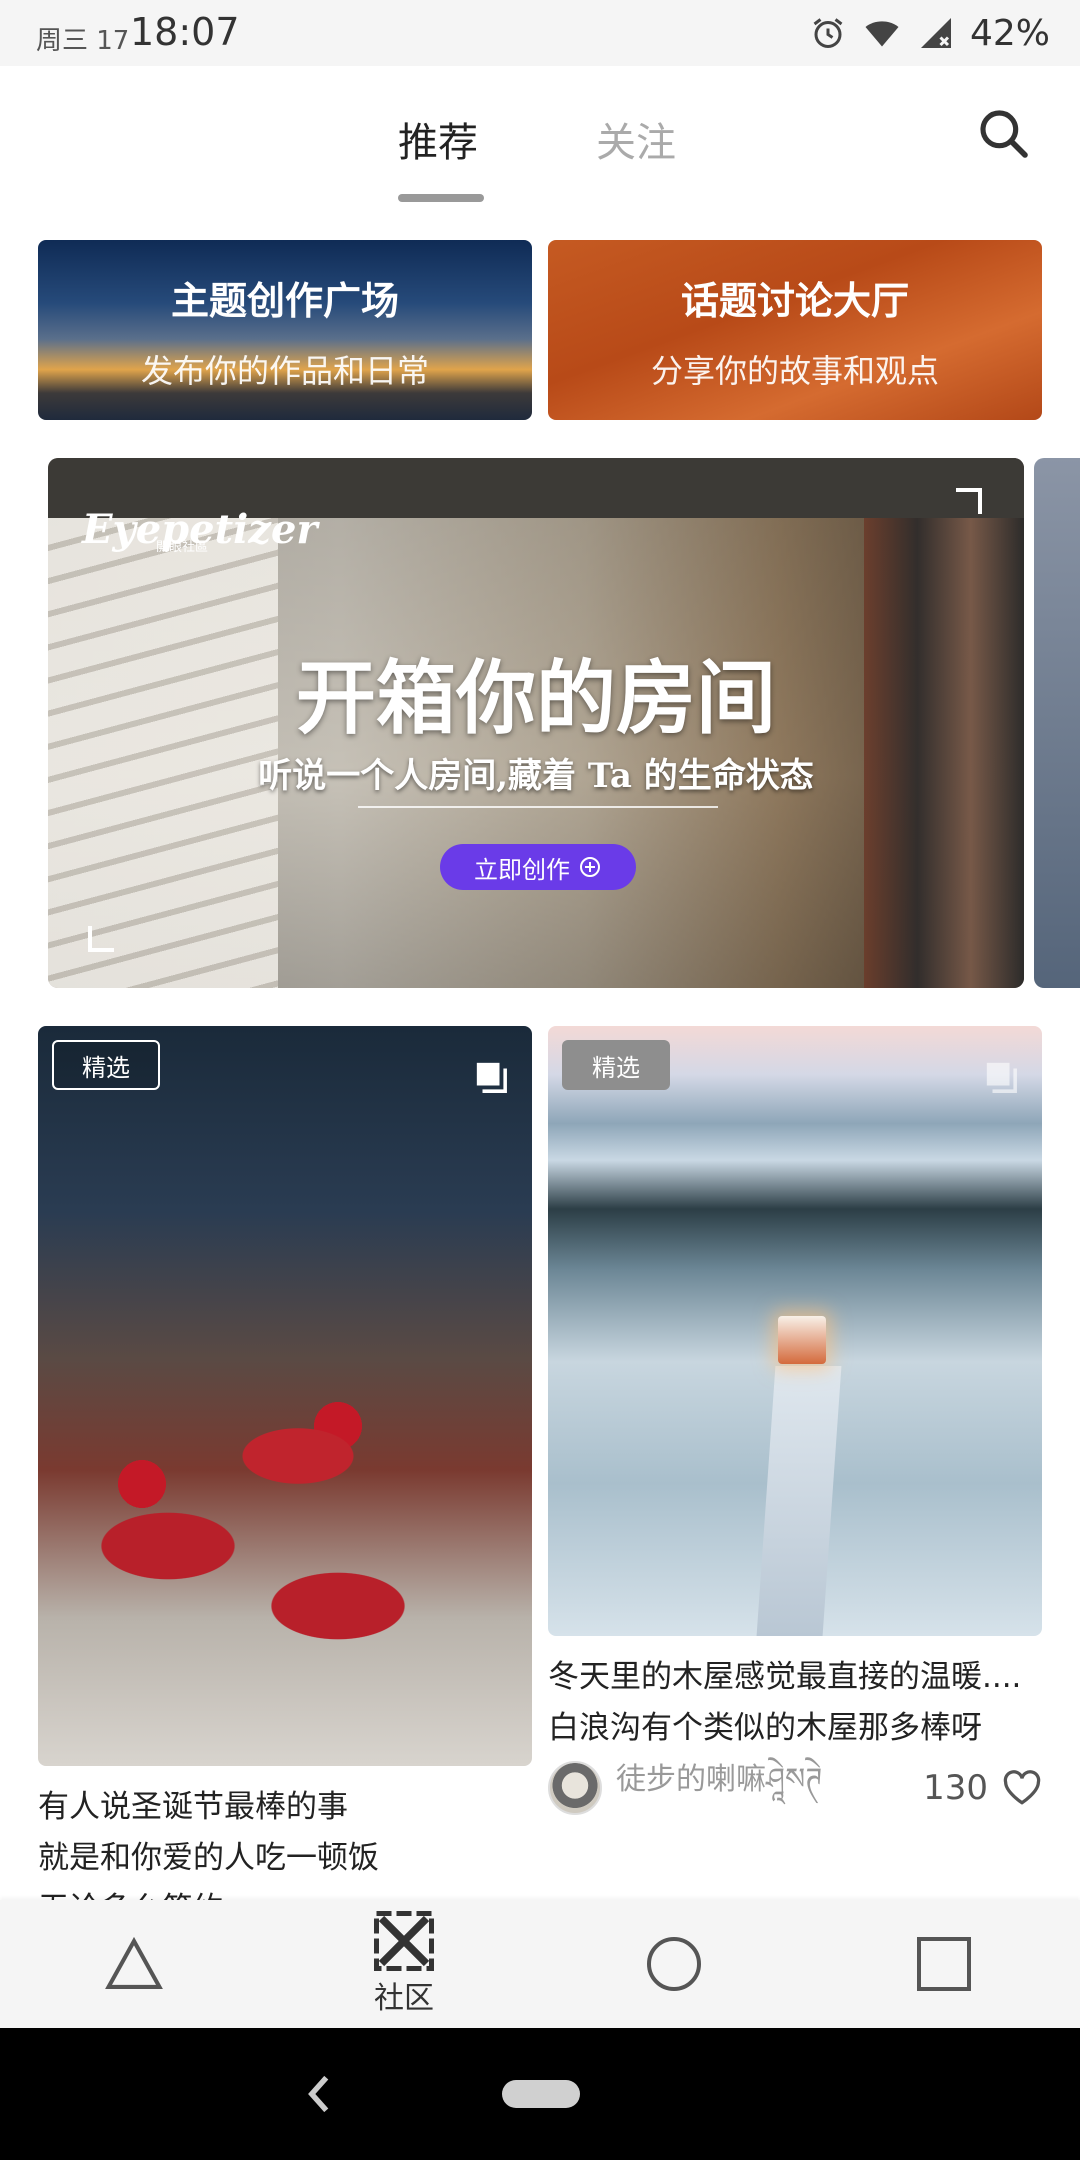 The width and height of the screenshot is (1080, 2160). I want to click on banner-title: 开箱你的房间, so click(536, 698).